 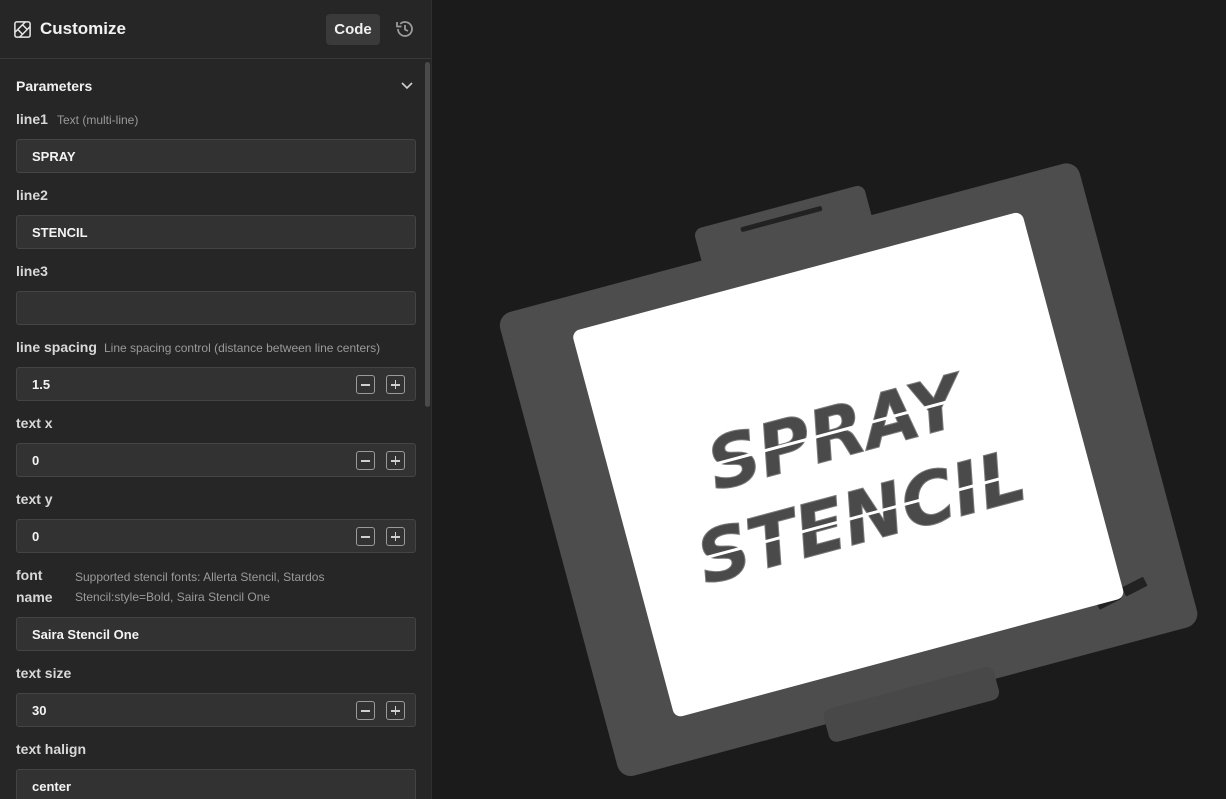 What do you see at coordinates (216, 460) in the screenshot?
I see `text-x-stepper: 0` at bounding box center [216, 460].